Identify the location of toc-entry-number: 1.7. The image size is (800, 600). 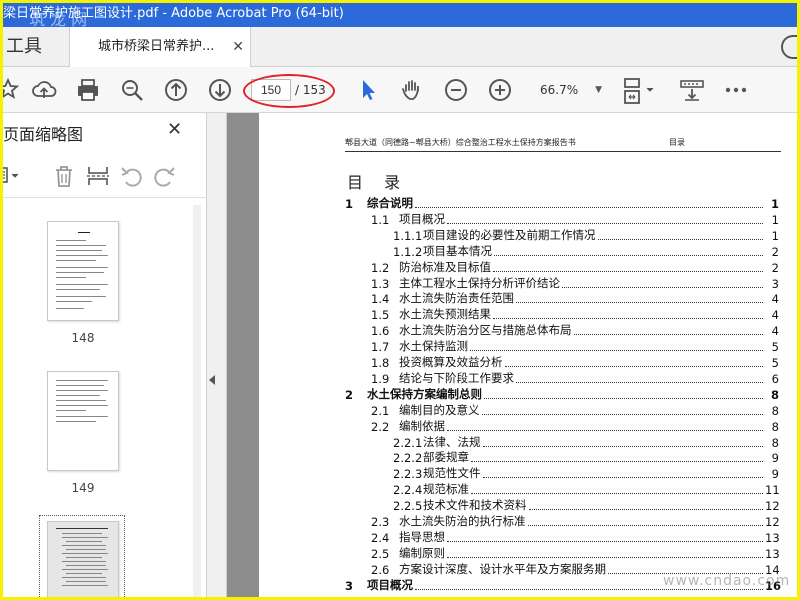
(380, 347).